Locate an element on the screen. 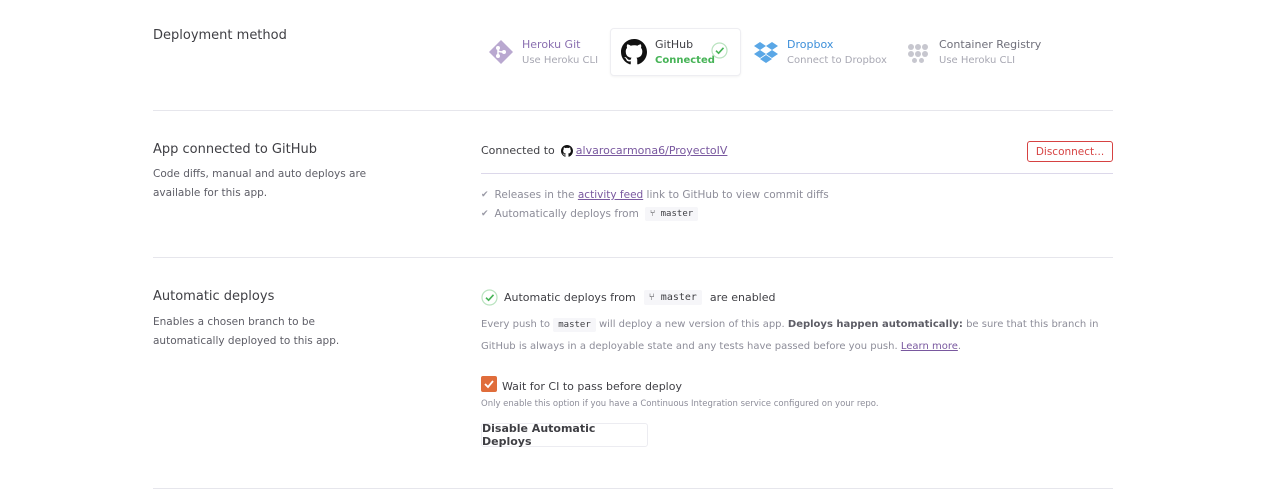 The image size is (1282, 497). auto-deploys-row: ✔ Automatically deploys from ⑂ master is located at coordinates (590, 214).